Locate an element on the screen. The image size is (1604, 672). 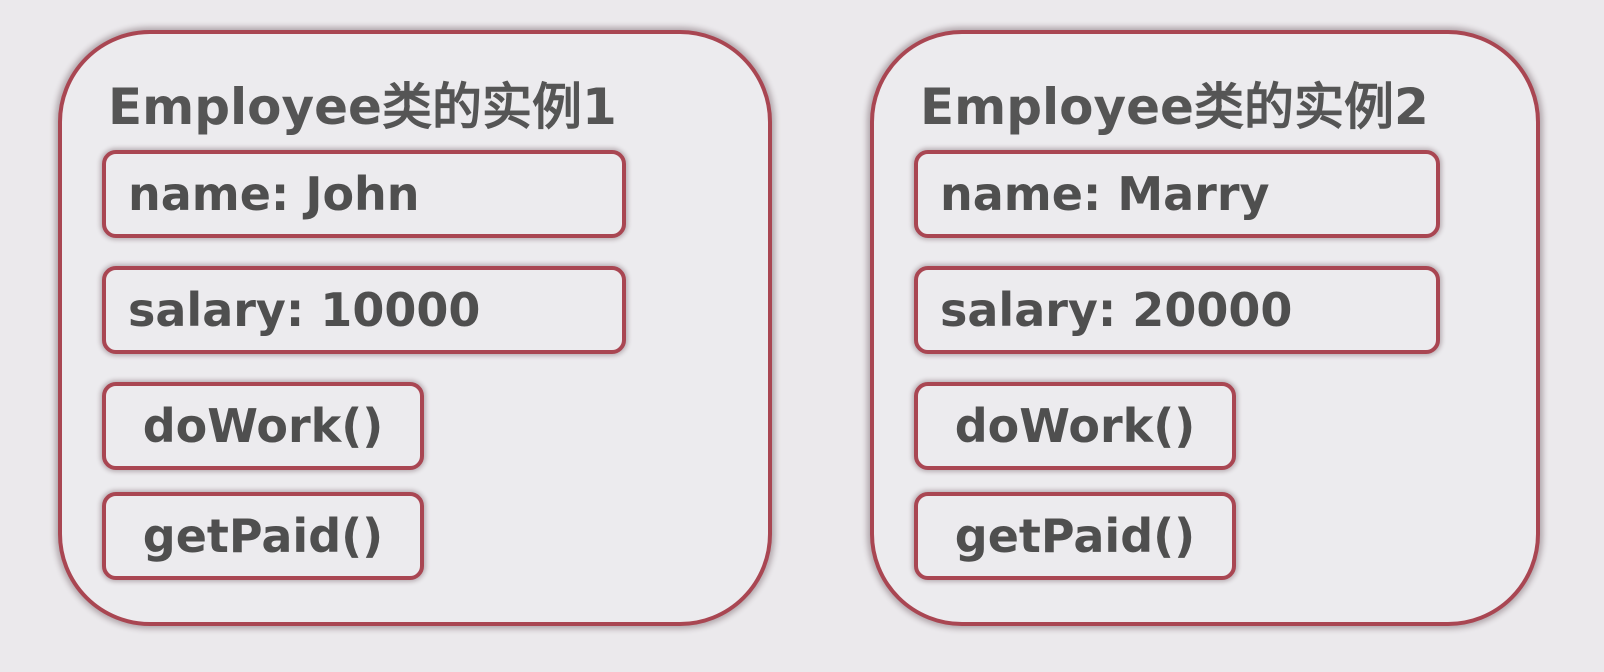
instance-1-salary-field: salary: 10000 is located at coordinates (364, 310).